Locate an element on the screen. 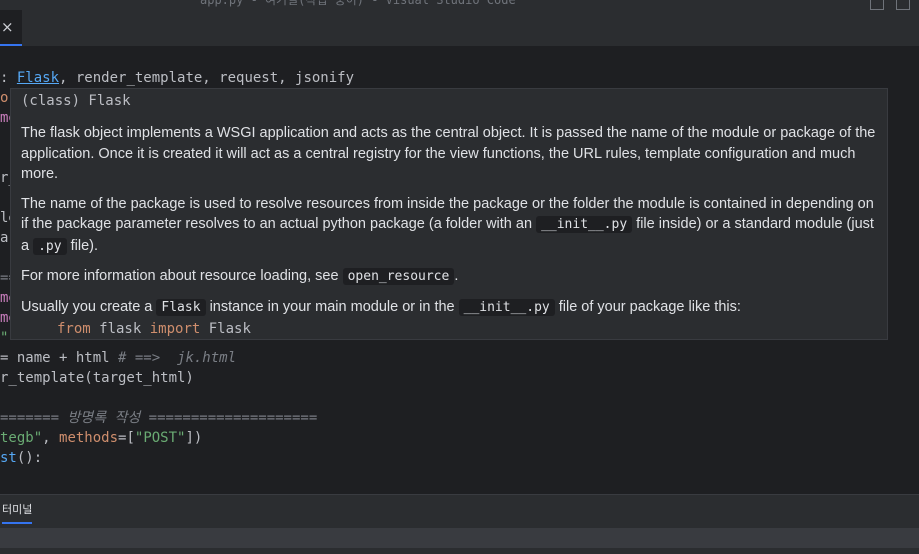  window-title: app.py - 여기결(작업 중이) - Visual Studio Code is located at coordinates (358, 3).